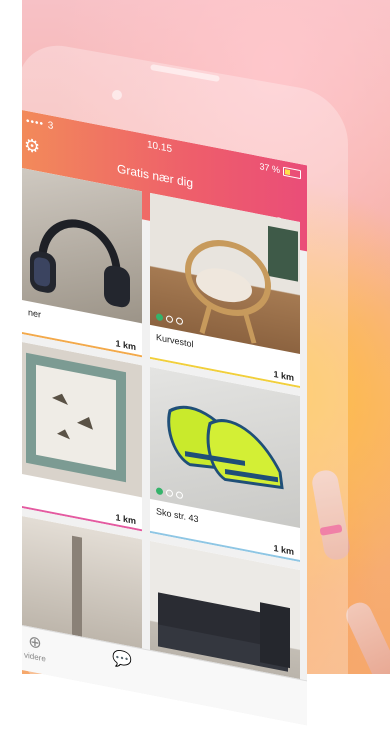 The image size is (390, 746). What do you see at coordinates (35, 647) in the screenshot?
I see `tab-give: ⊕ videre` at bounding box center [35, 647].